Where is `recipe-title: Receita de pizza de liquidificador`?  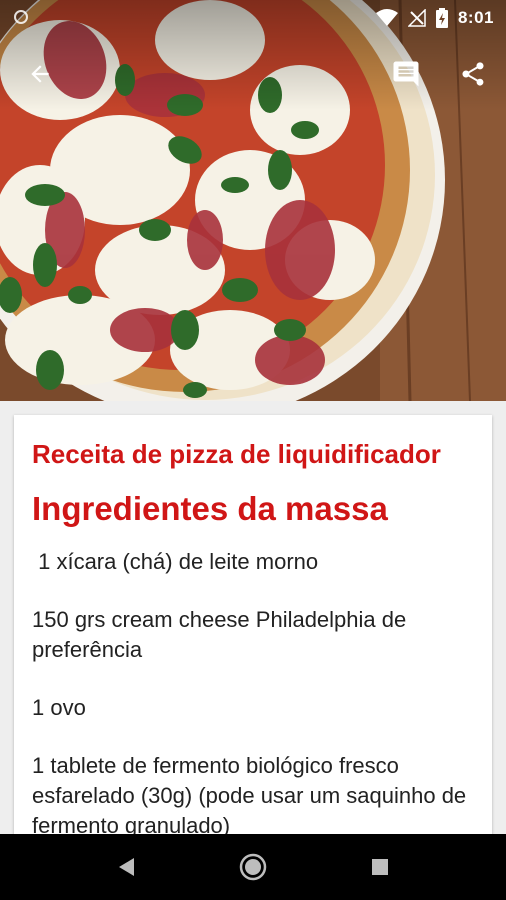 recipe-title: Receita de pizza de liquidificador is located at coordinates (236, 454).